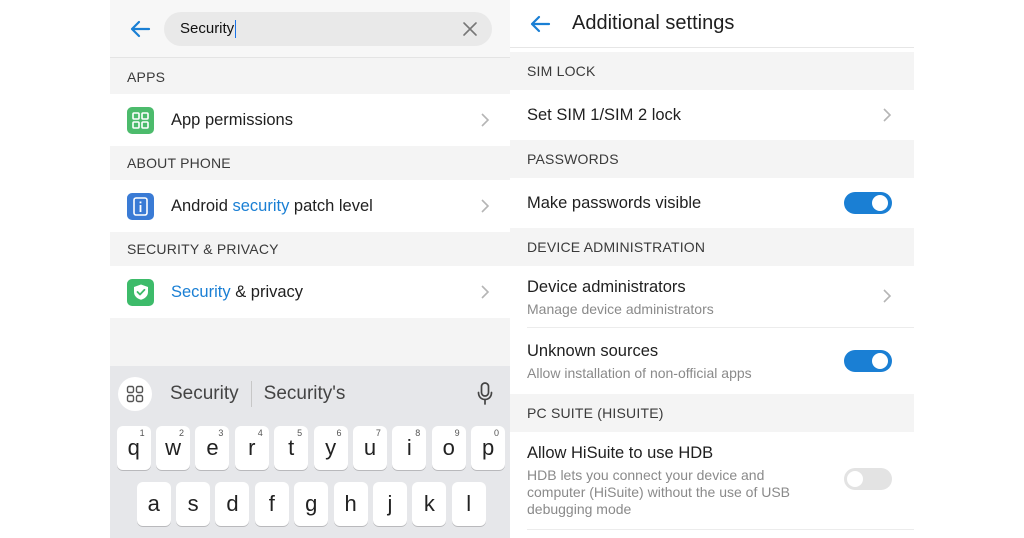  I want to click on key-k: k, so click(429, 504).